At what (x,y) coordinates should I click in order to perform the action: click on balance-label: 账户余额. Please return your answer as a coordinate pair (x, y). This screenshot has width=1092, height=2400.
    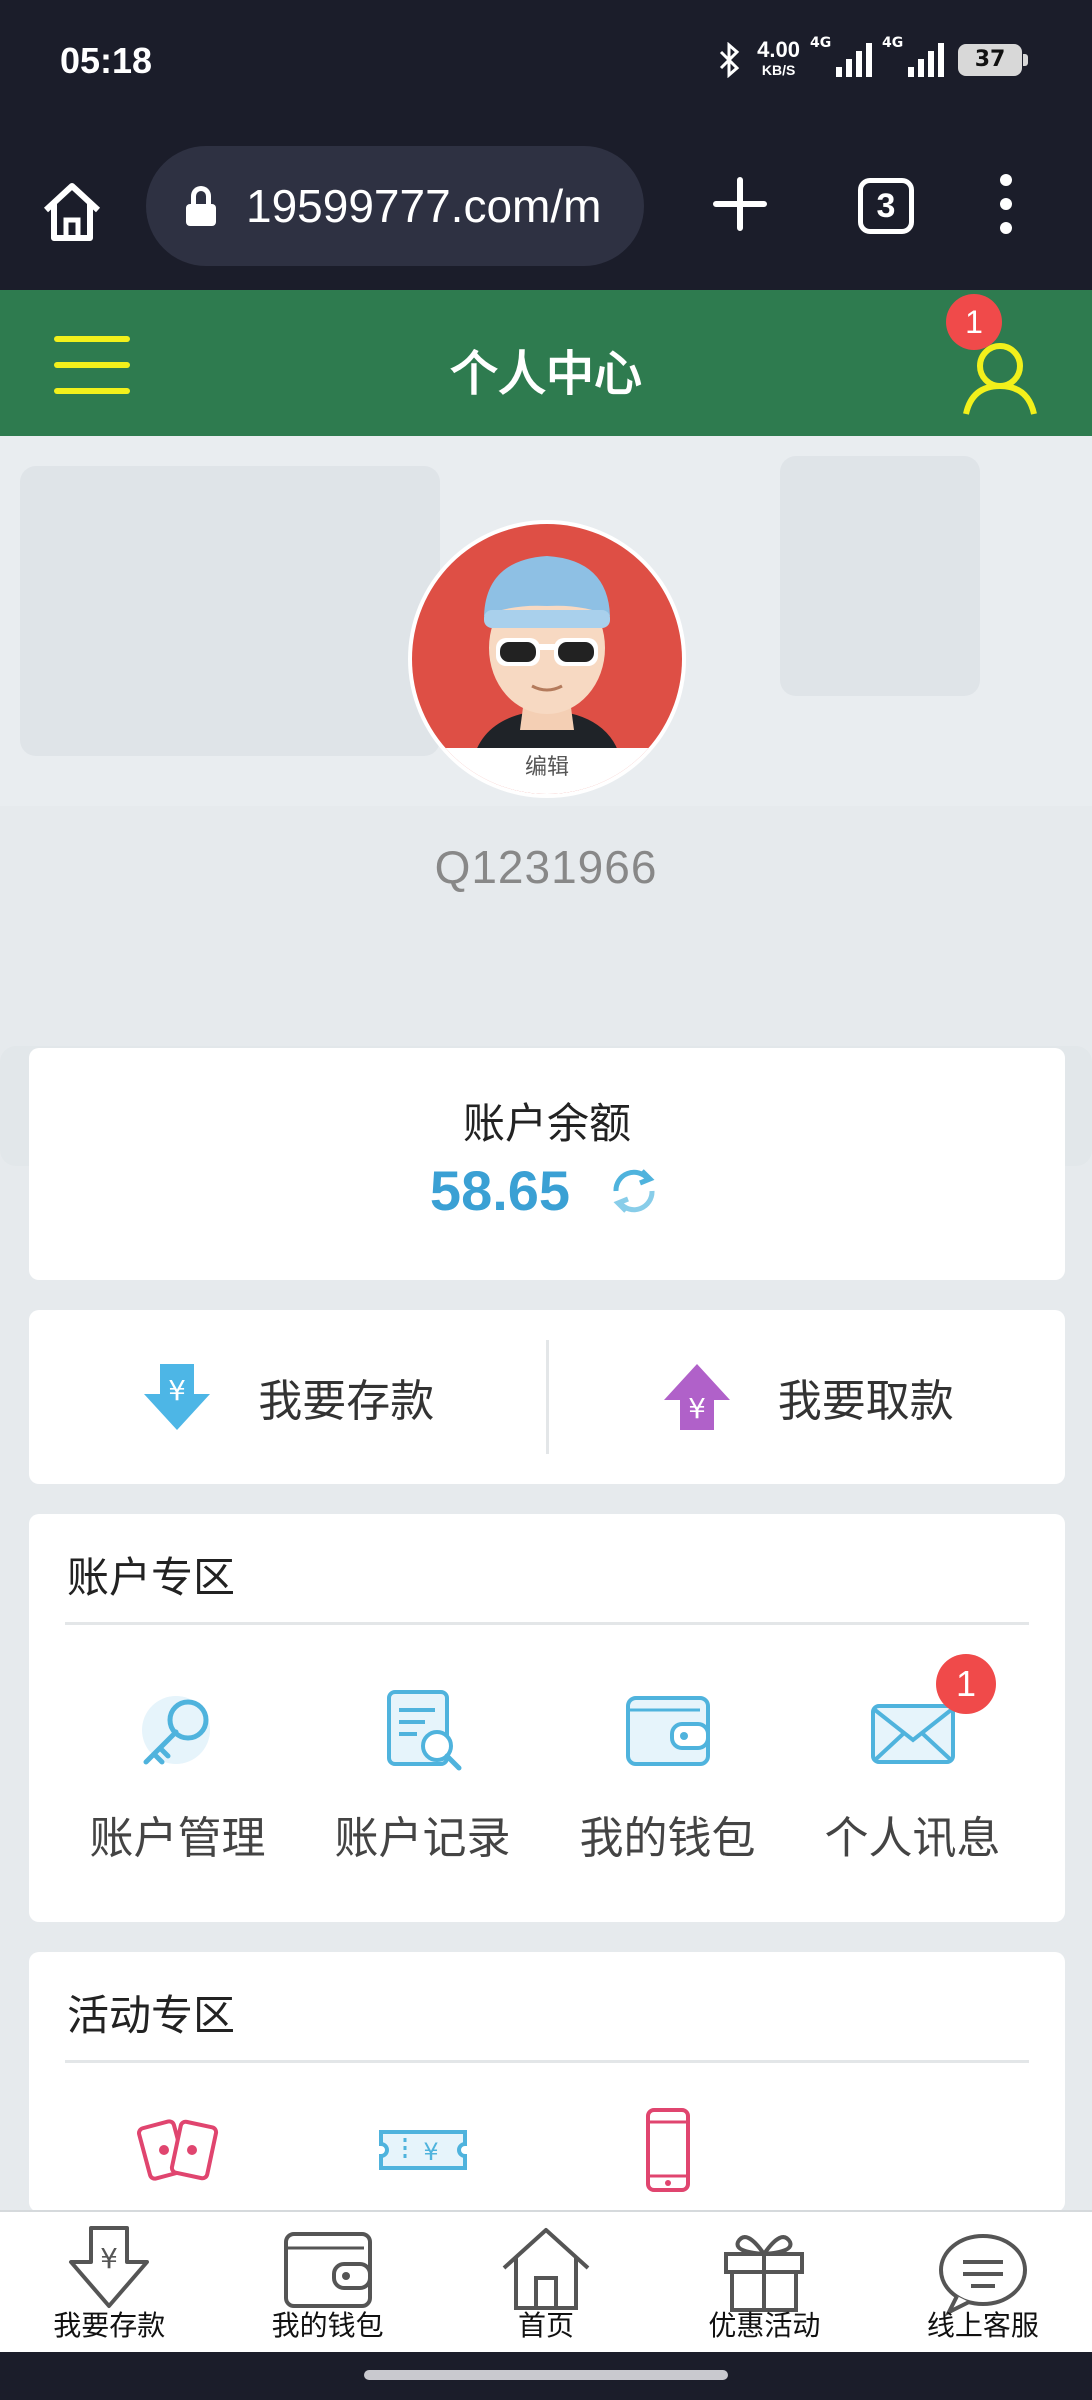
    Looking at the image, I should click on (546, 1123).